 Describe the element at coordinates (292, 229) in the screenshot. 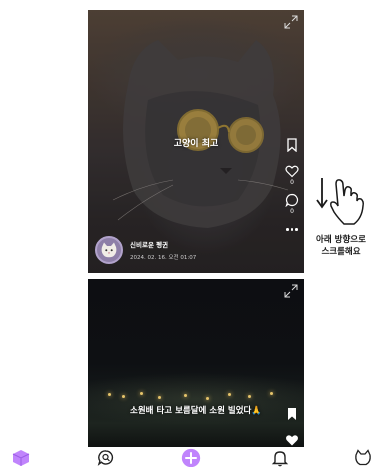

I see `more-icon` at that location.